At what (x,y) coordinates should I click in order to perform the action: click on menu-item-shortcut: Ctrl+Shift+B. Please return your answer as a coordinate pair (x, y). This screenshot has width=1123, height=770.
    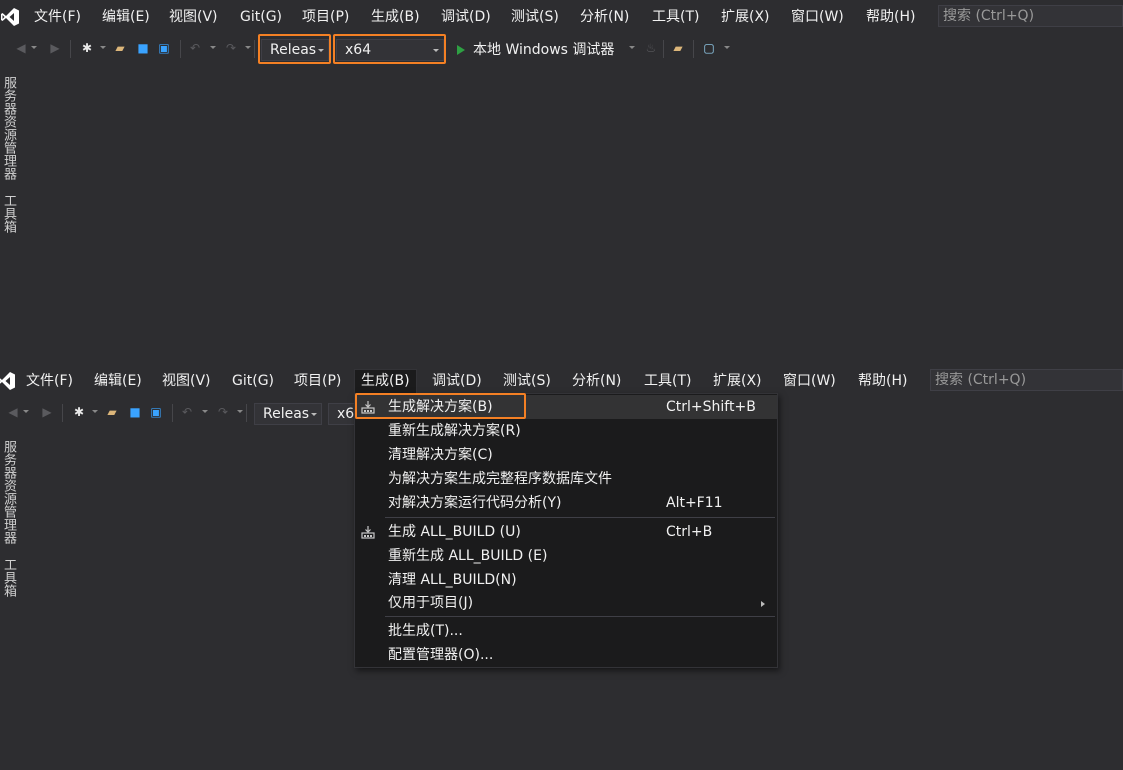
    Looking at the image, I should click on (711, 407).